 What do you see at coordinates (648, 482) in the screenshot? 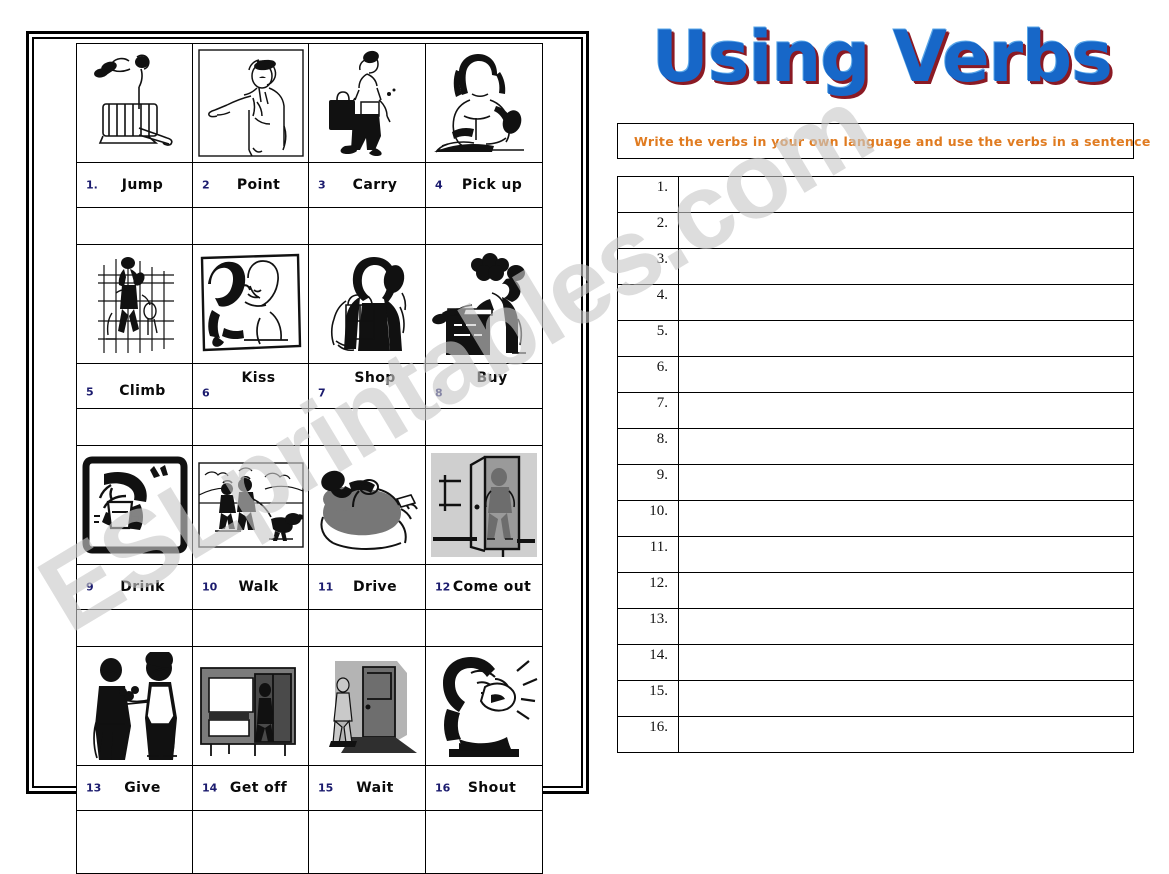
I see `answer-row-number: 9.` at bounding box center [648, 482].